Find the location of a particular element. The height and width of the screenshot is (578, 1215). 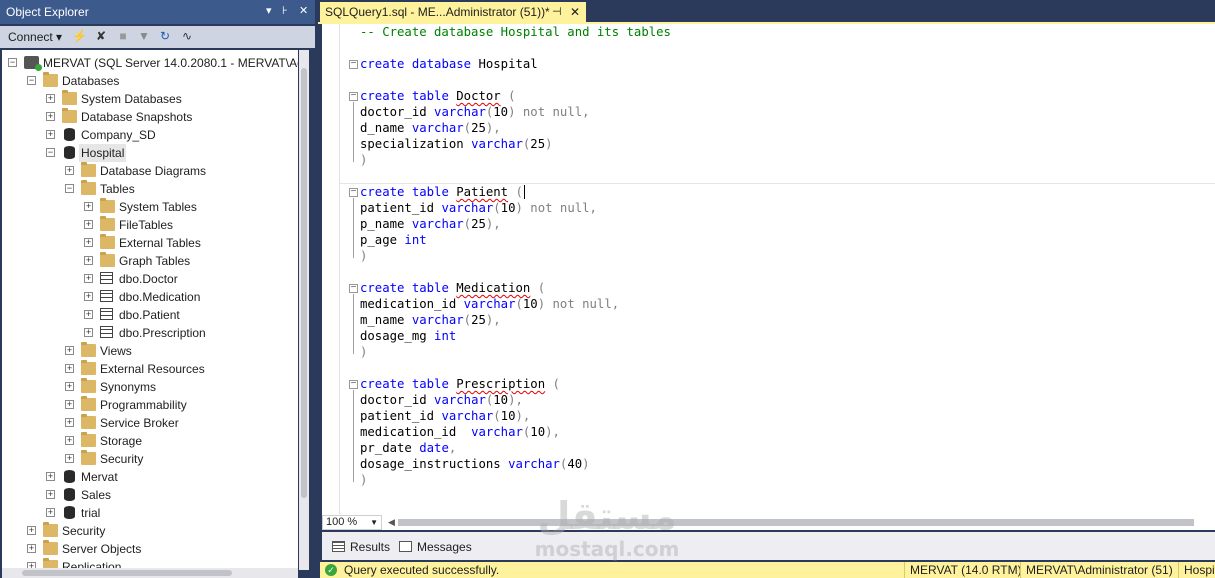

tree-node: + Company_SD is located at coordinates (172, 135).